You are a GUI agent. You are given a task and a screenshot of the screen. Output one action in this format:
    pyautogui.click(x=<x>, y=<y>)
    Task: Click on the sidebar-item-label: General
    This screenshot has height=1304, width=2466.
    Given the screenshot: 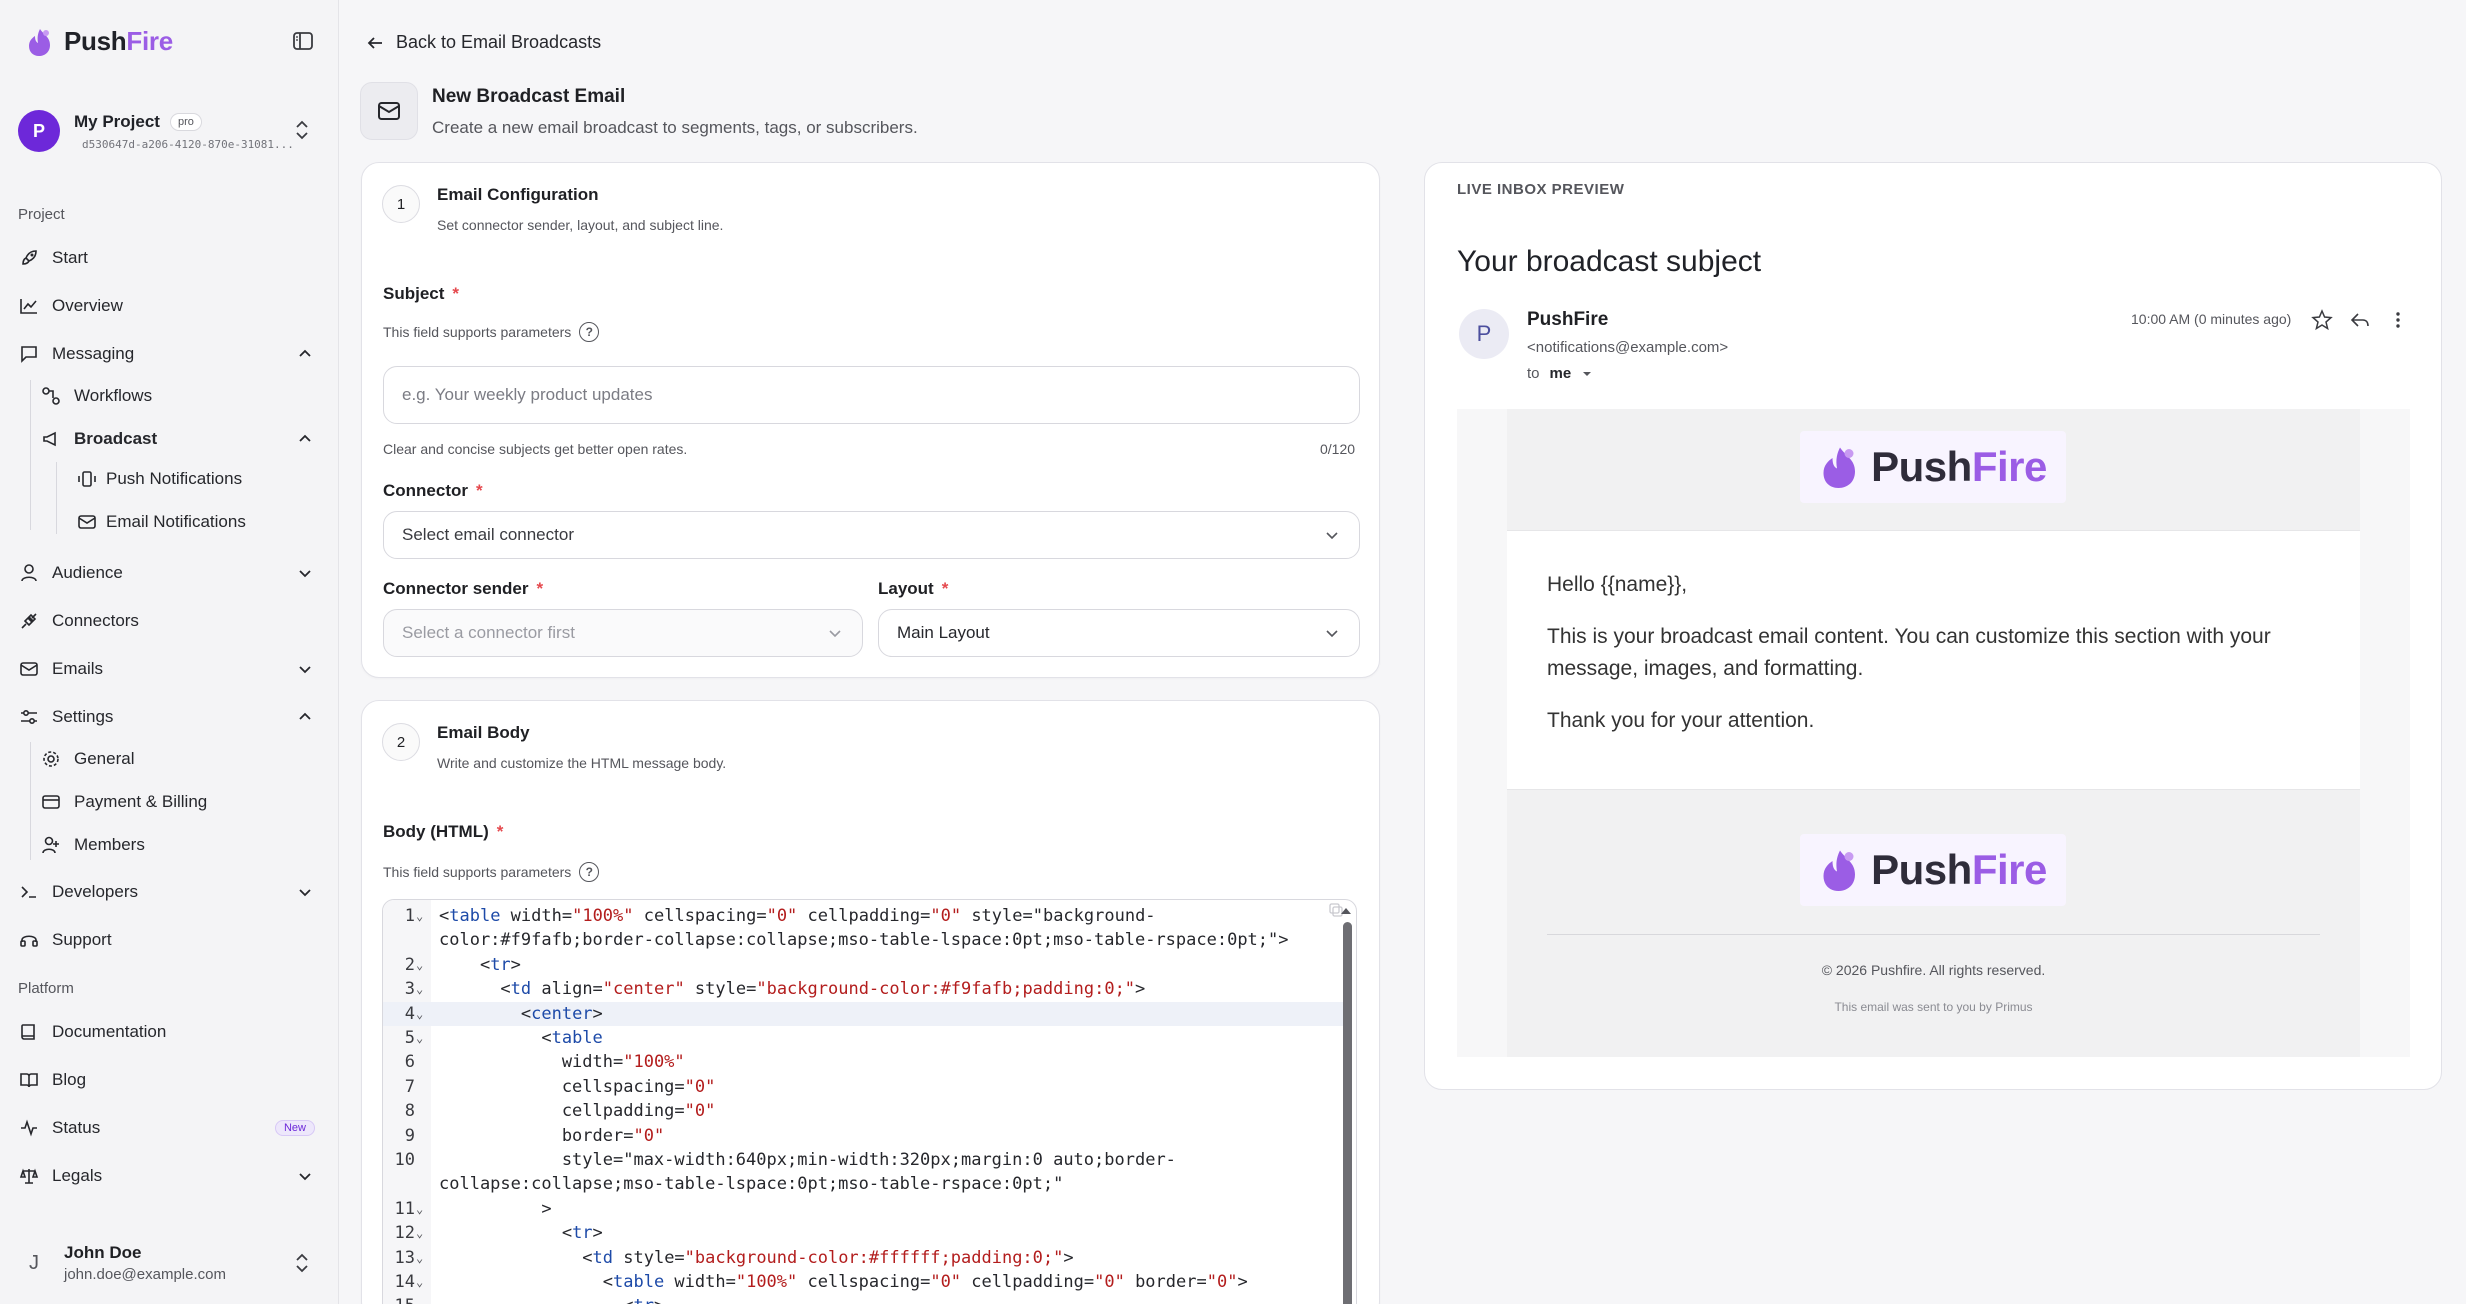 What is the action you would take?
    pyautogui.click(x=104, y=758)
    